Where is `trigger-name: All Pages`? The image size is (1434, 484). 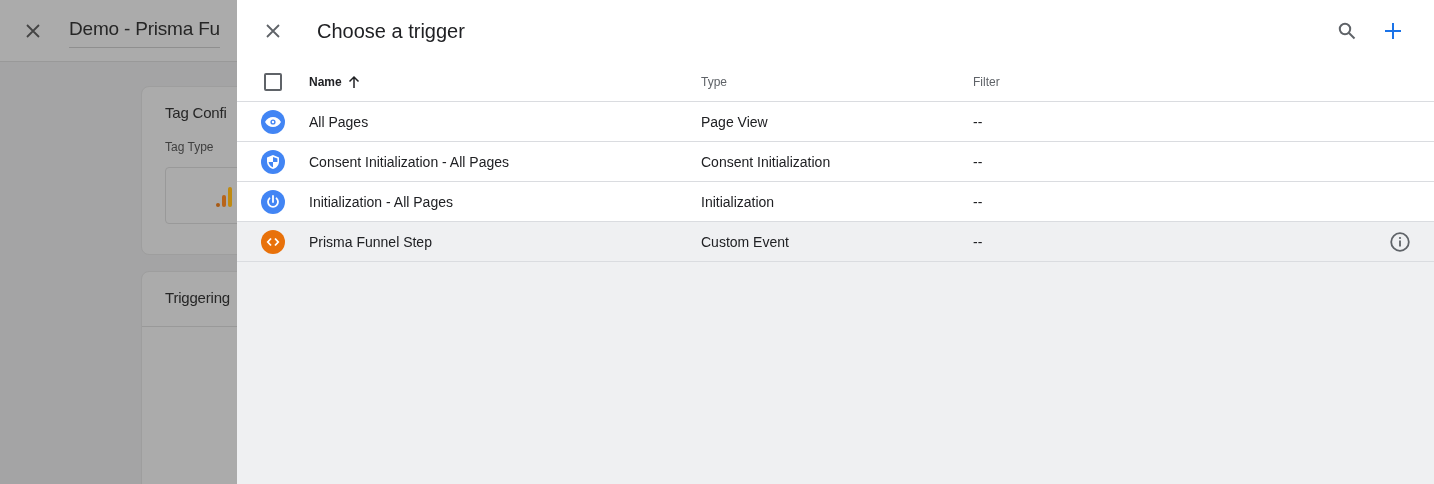
trigger-name: All Pages is located at coordinates (339, 121).